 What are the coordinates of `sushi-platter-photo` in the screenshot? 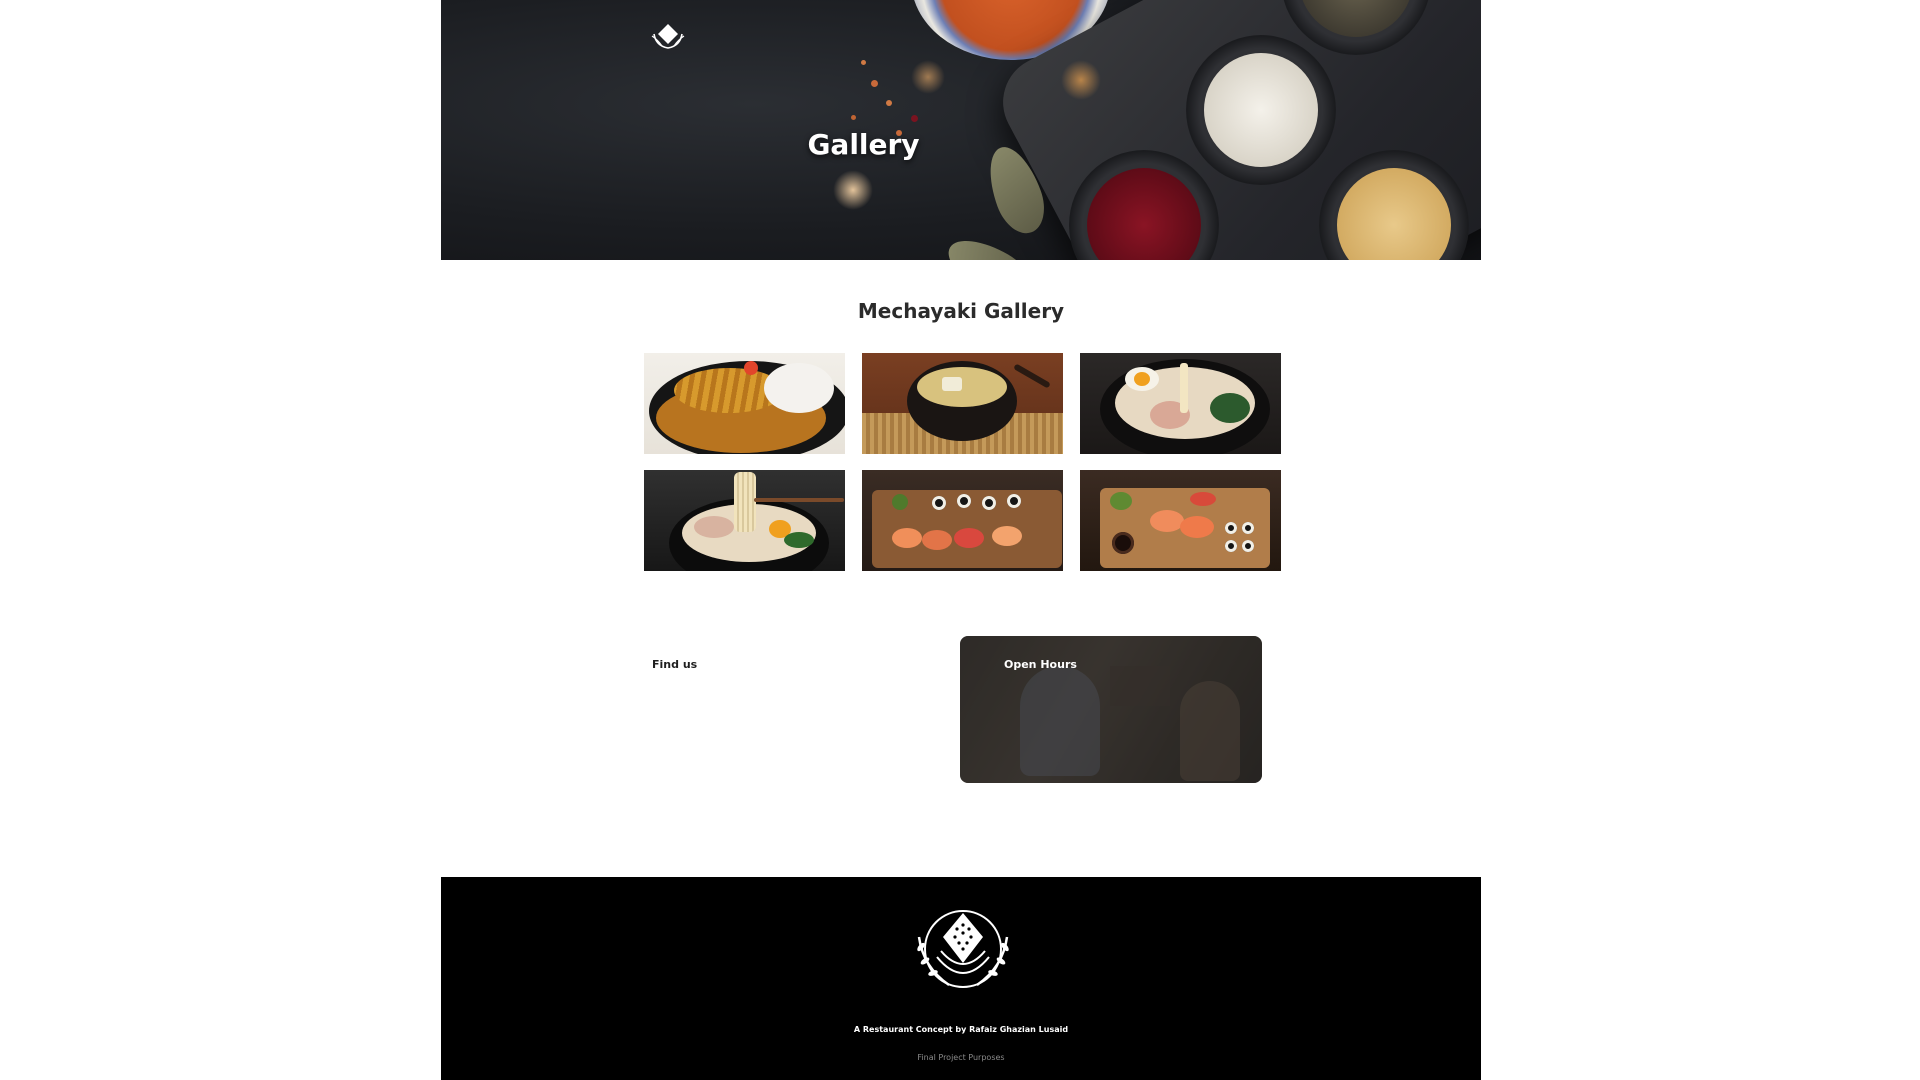 It's located at (962, 520).